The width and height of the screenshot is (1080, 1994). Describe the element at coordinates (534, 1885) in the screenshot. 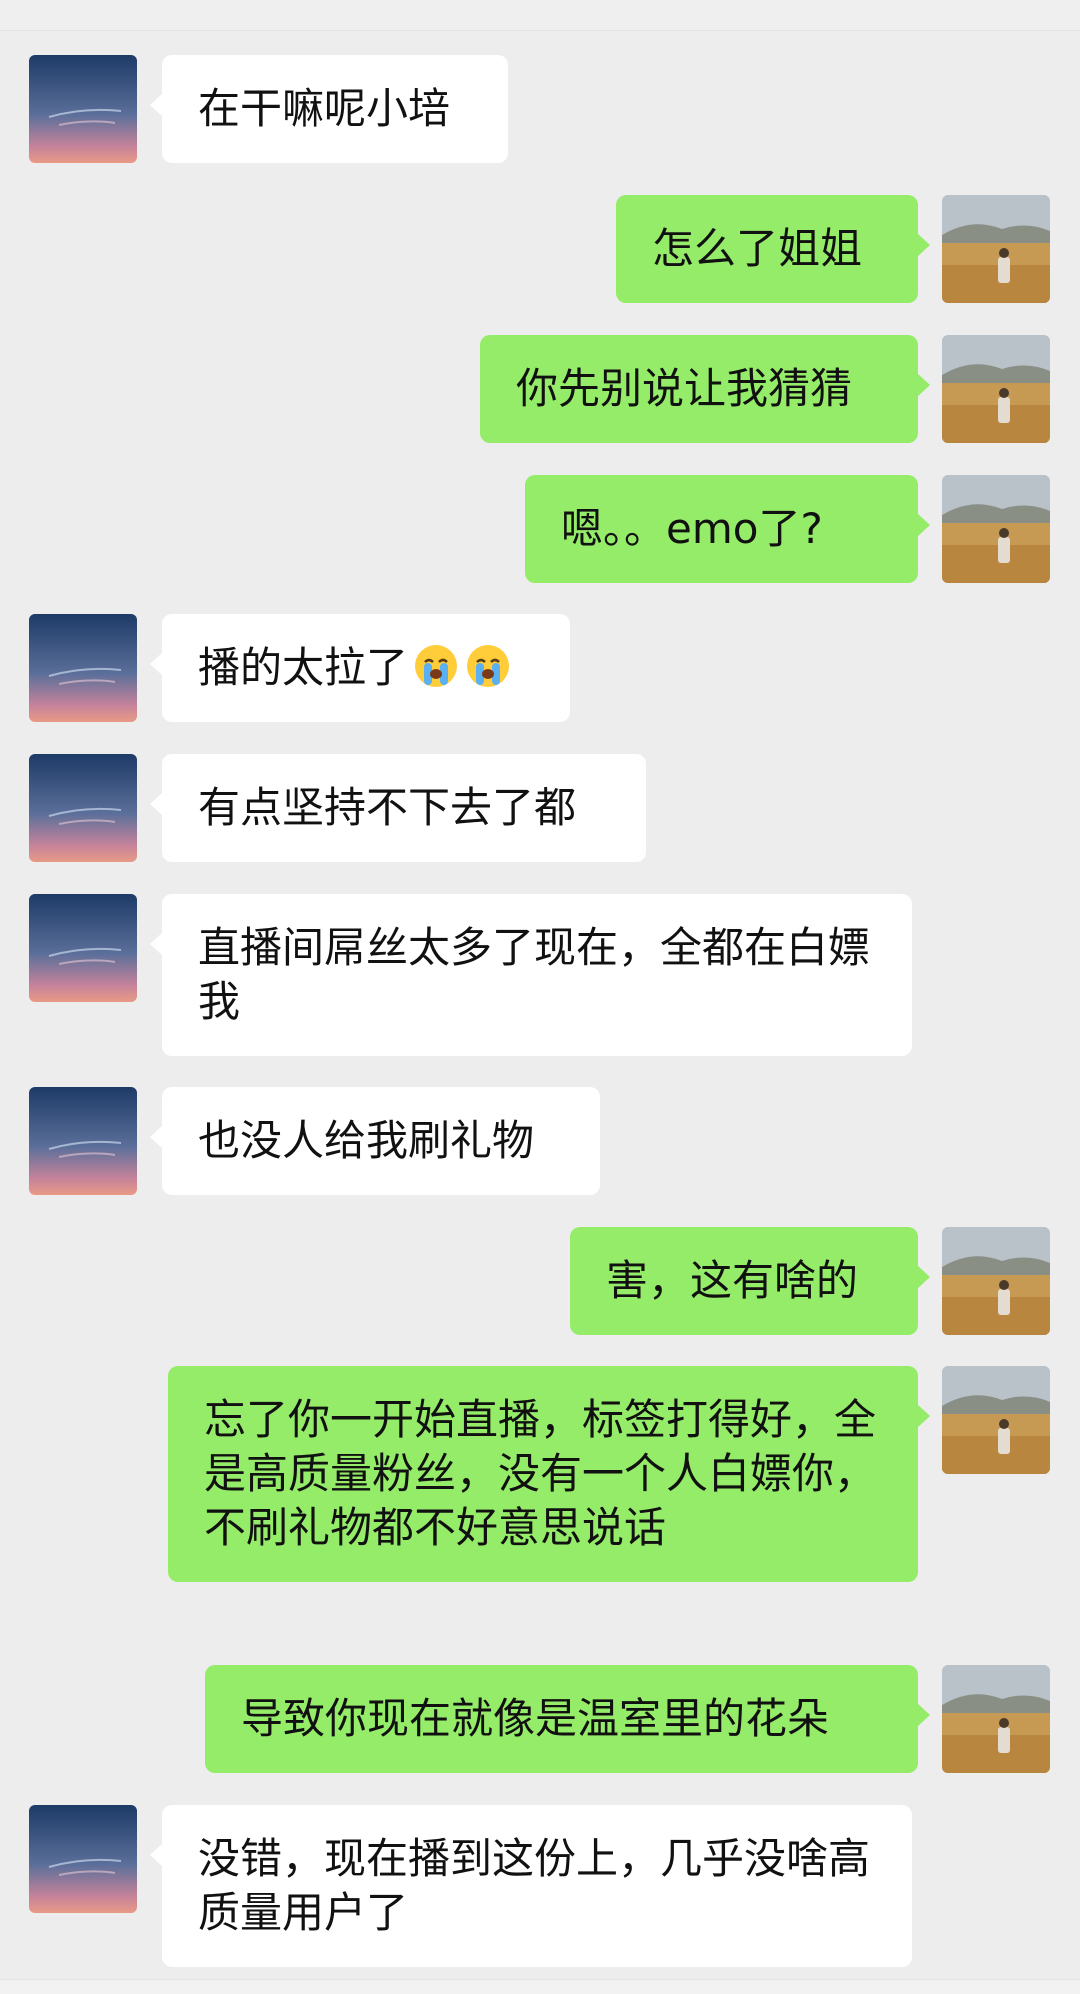

I see `message-text: 没错，现在播到这份上，几乎没啥高质量用户了` at that location.